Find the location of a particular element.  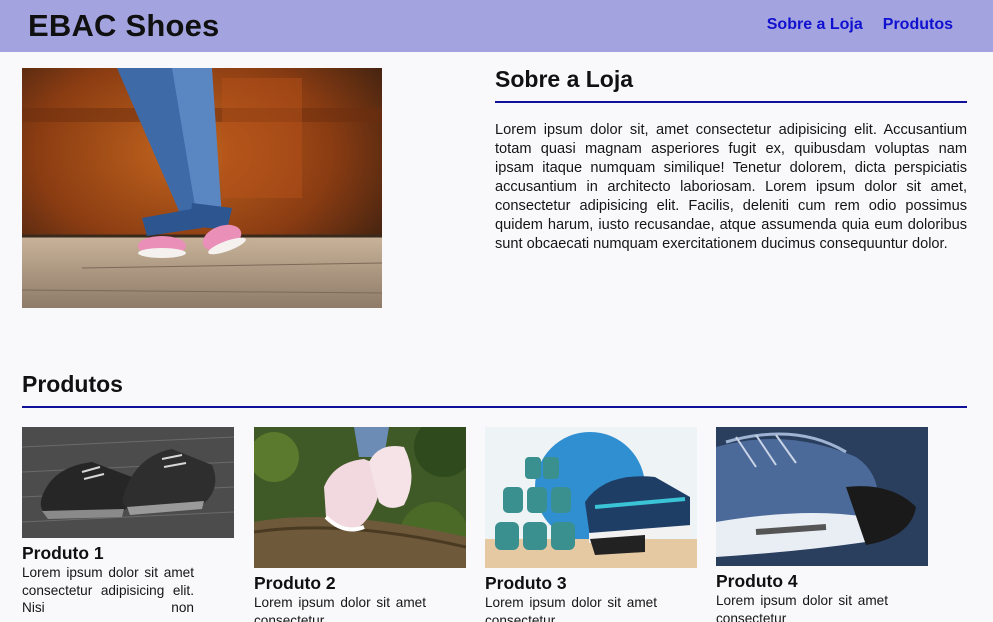

product-name-3: Produto 3 is located at coordinates (526, 583).